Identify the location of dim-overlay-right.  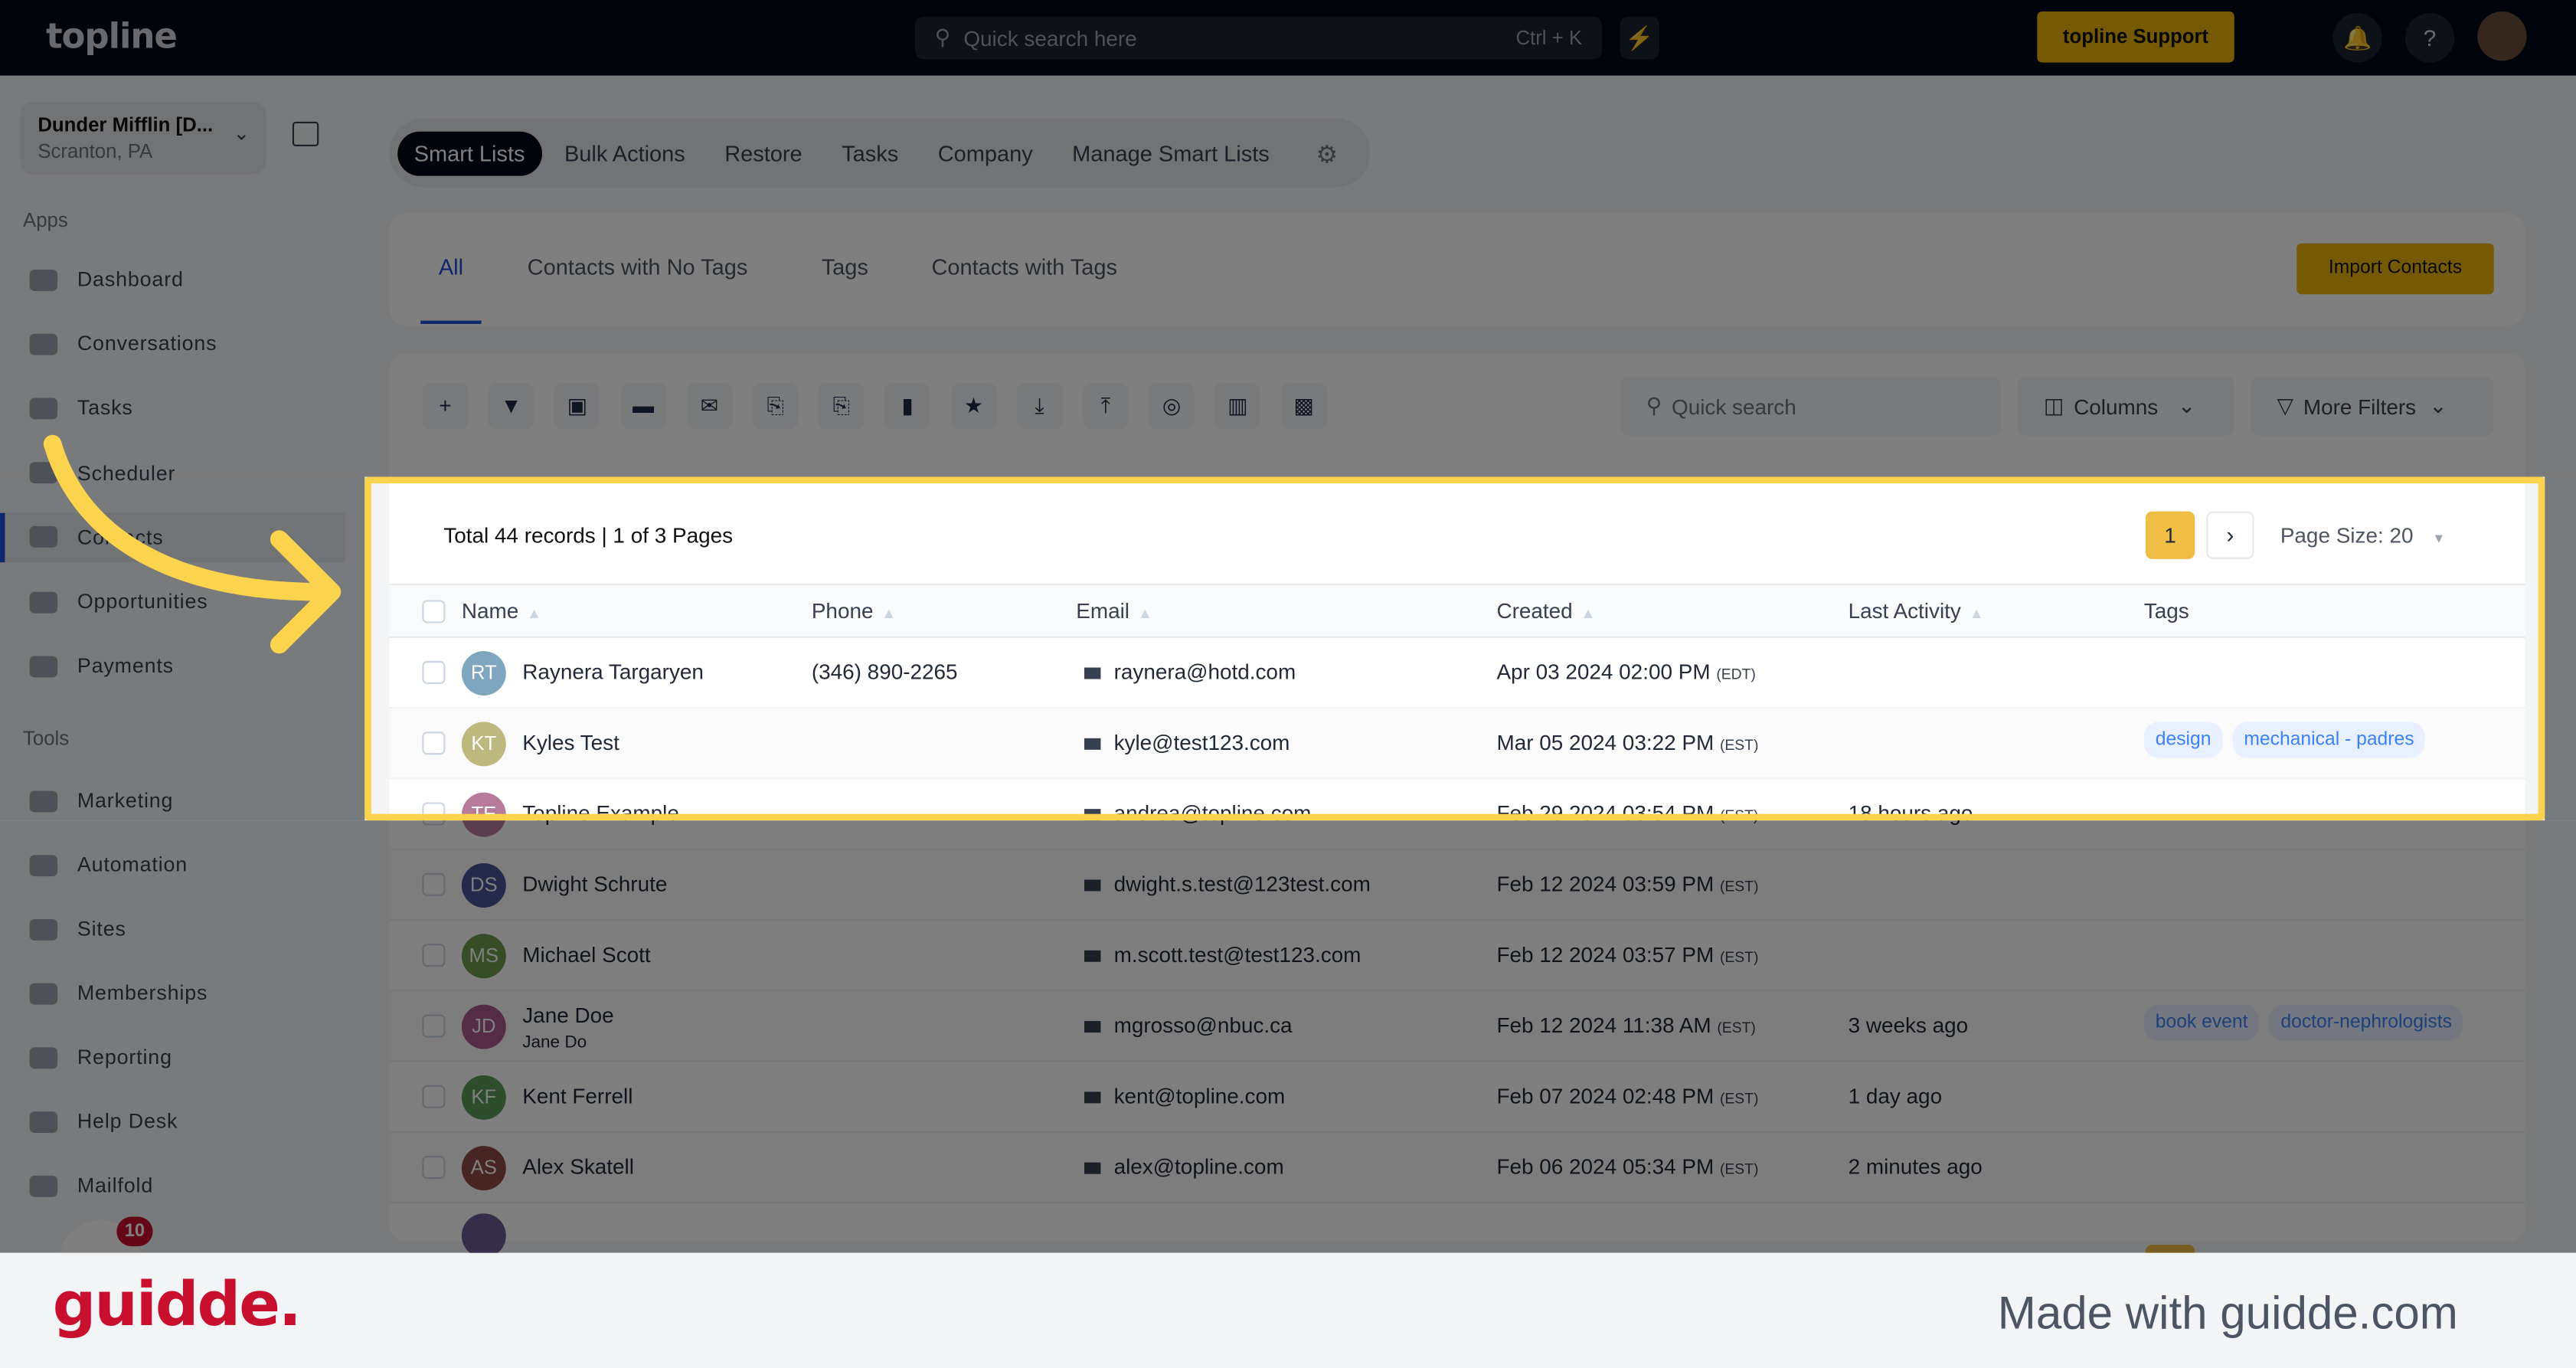
(2560, 648).